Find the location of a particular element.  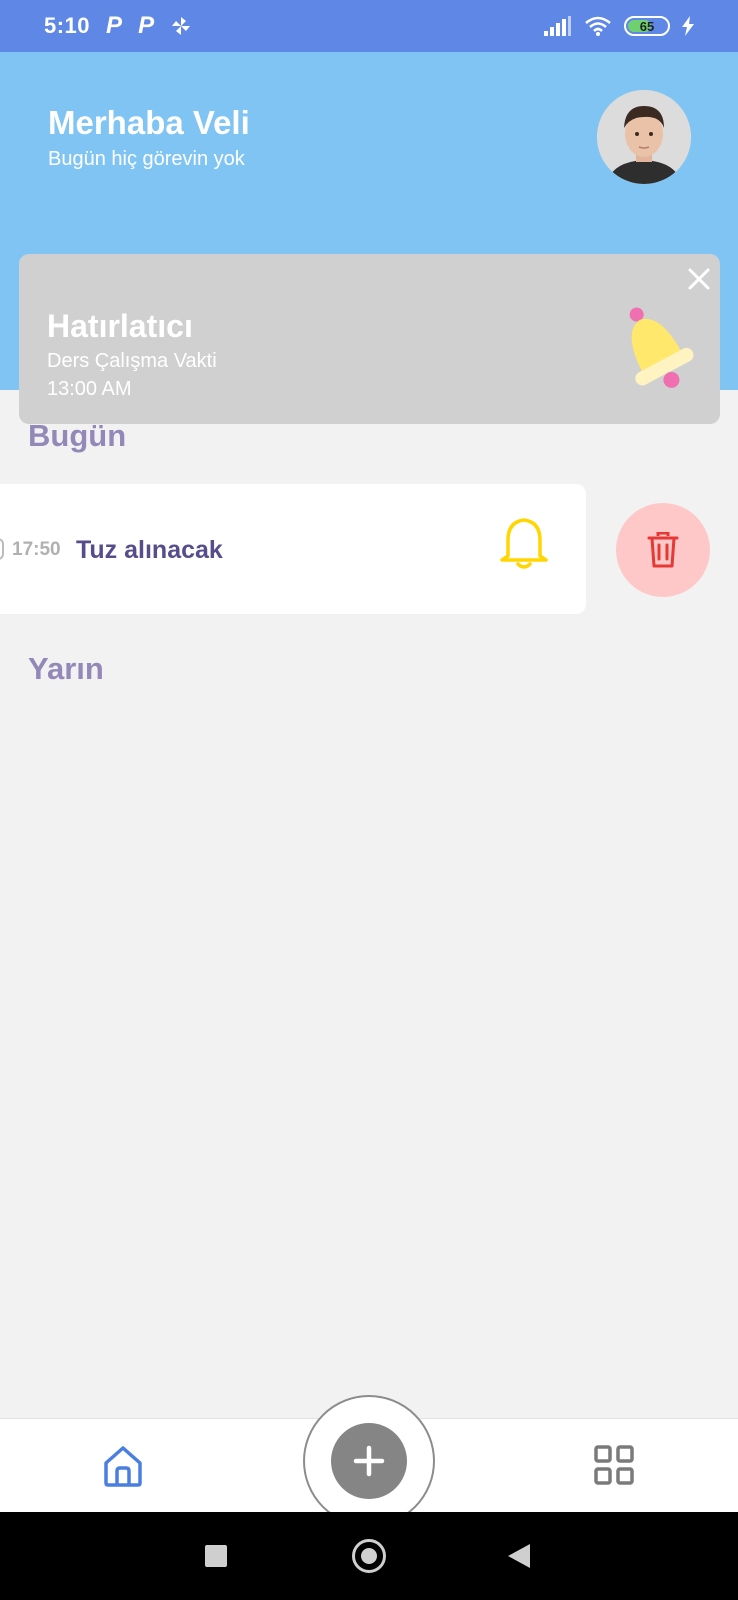

reminder-time: 13:00 AM is located at coordinates (89, 389).